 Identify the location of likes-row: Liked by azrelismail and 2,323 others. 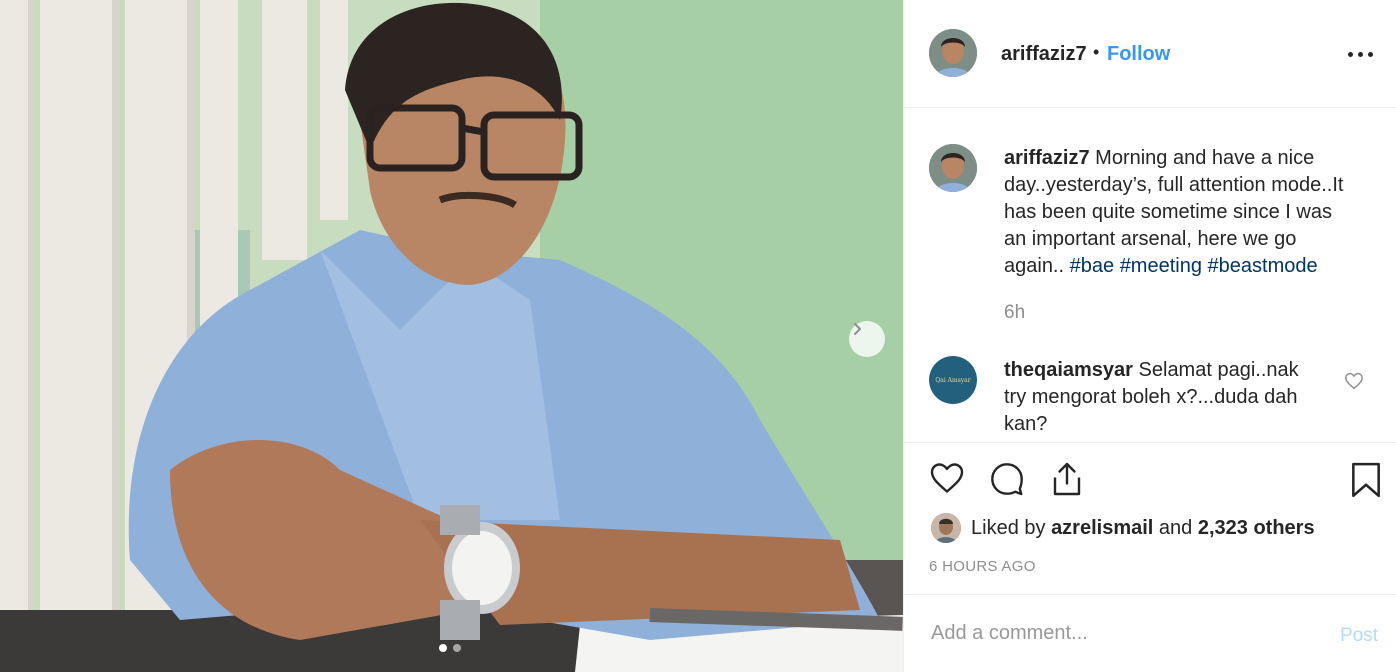
(1150, 528).